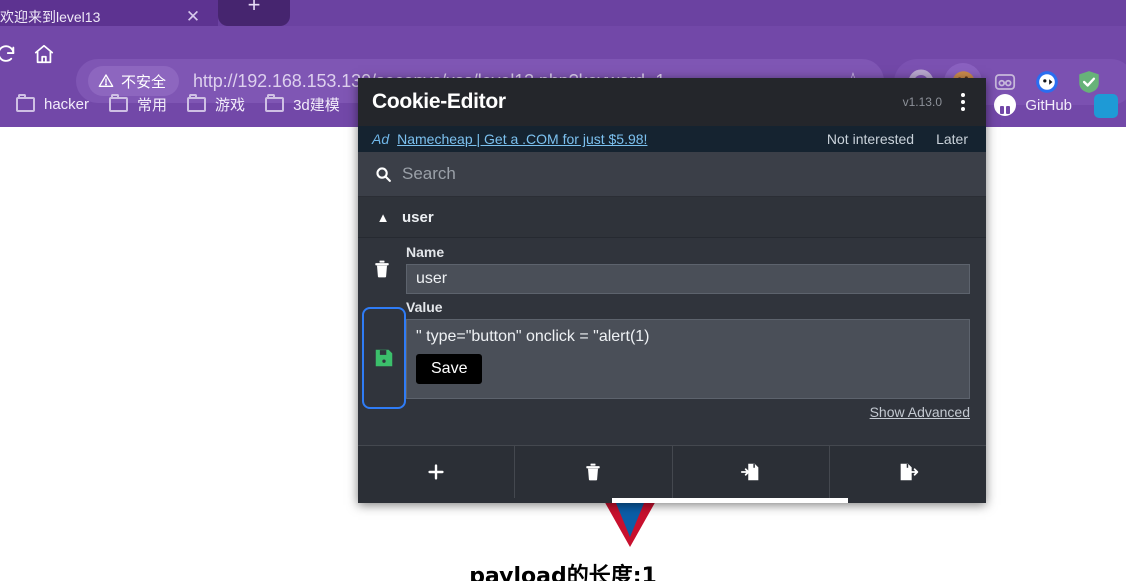 Image resolution: width=1126 pixels, height=581 pixels. I want to click on save-cookie-button, so click(384, 358).